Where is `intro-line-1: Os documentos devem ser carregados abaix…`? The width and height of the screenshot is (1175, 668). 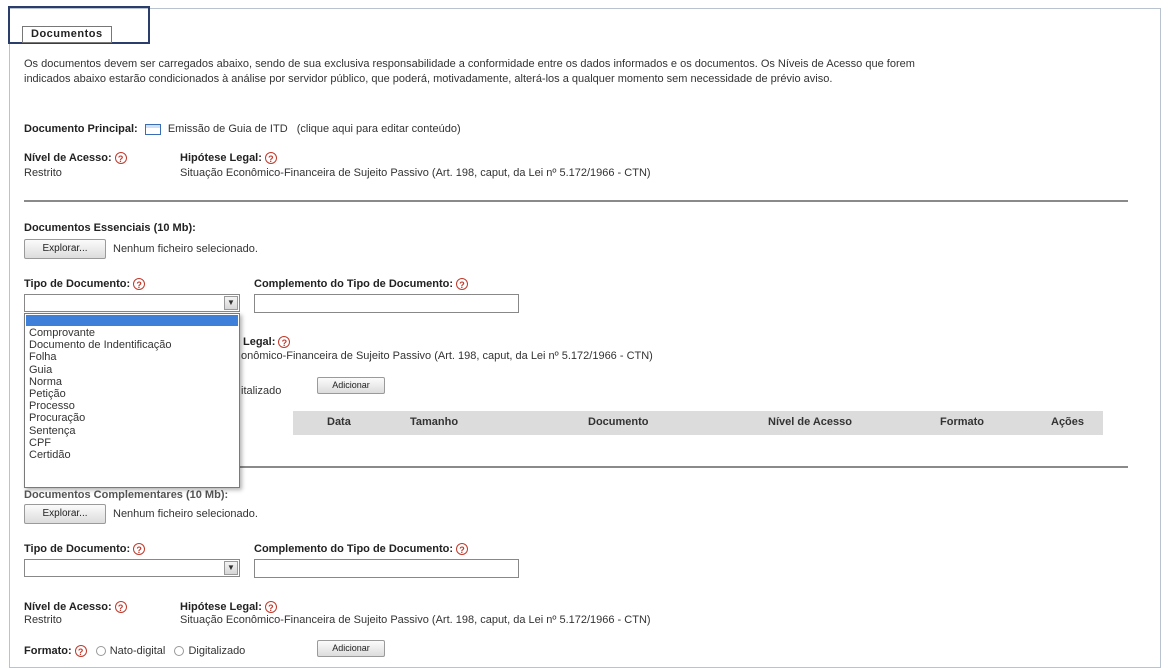
intro-line-1: Os documentos devem ser carregados abaix… is located at coordinates (469, 64).